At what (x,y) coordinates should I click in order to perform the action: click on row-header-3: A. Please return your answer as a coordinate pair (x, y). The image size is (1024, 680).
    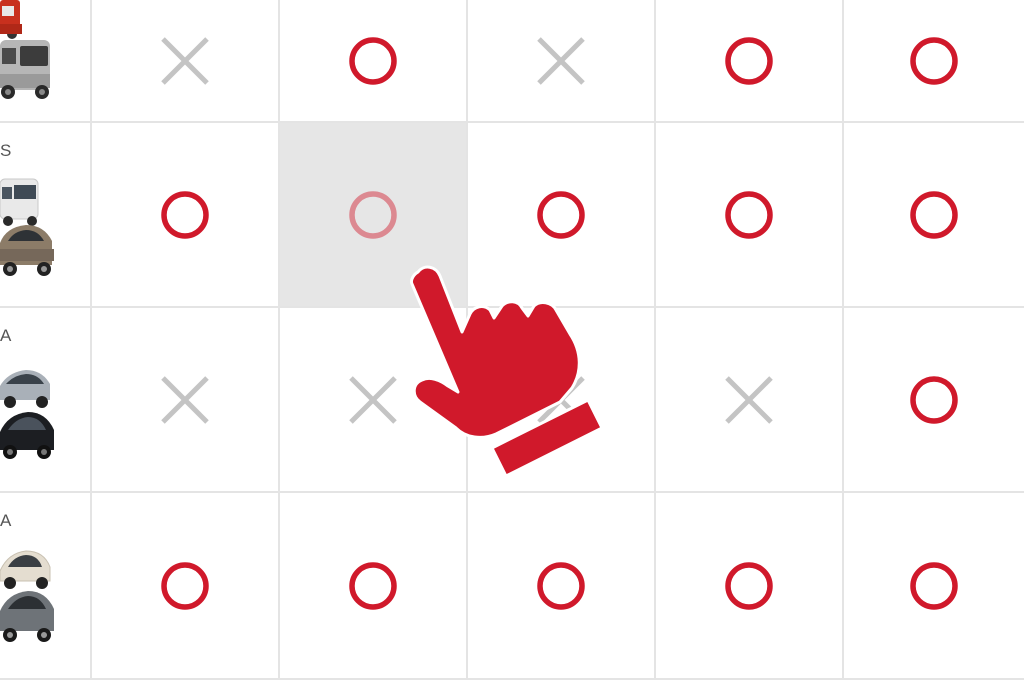
    Looking at the image, I should click on (46, 400).